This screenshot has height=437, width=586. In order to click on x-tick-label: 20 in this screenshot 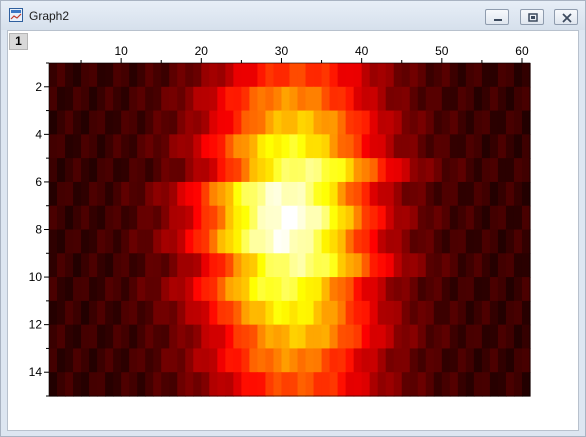, I will do `click(202, 51)`.